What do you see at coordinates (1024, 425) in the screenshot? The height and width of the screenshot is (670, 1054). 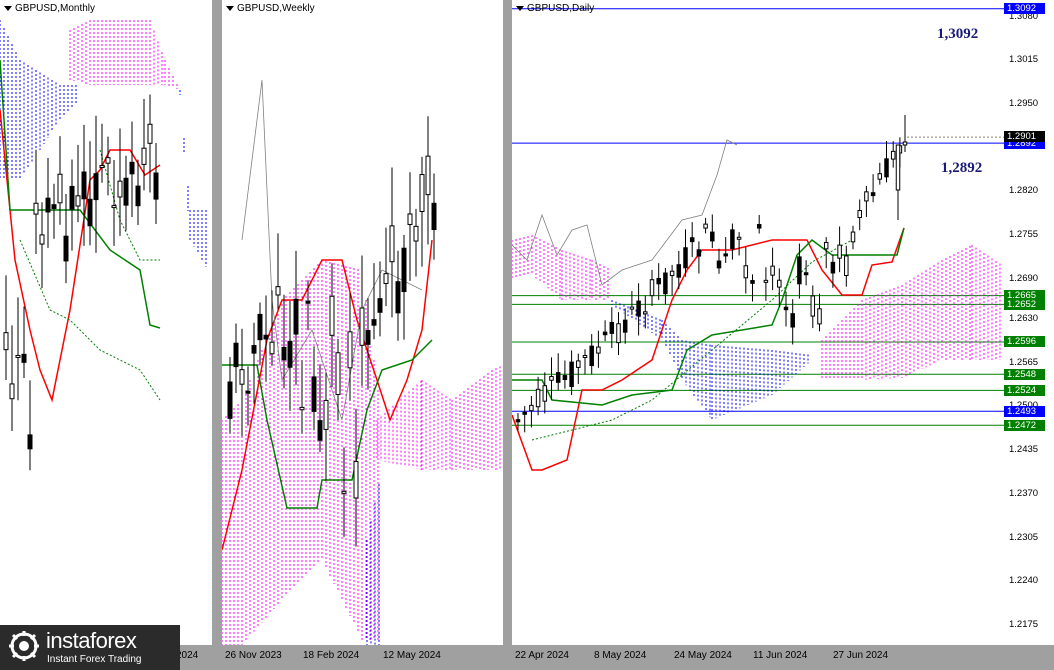 I see `price-level-tag: 1.2472` at bounding box center [1024, 425].